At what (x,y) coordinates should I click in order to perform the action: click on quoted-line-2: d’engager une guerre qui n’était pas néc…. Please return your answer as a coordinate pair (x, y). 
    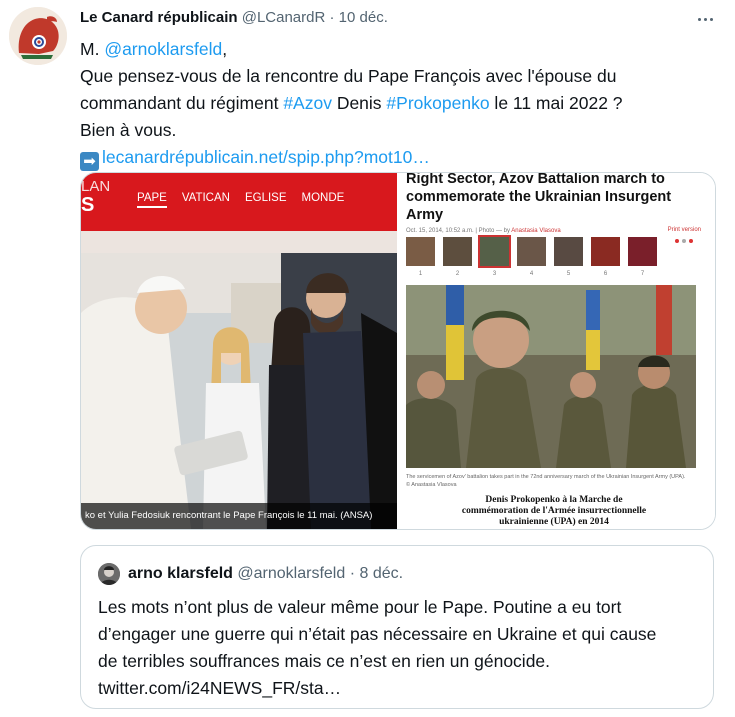
    Looking at the image, I should click on (377, 634).